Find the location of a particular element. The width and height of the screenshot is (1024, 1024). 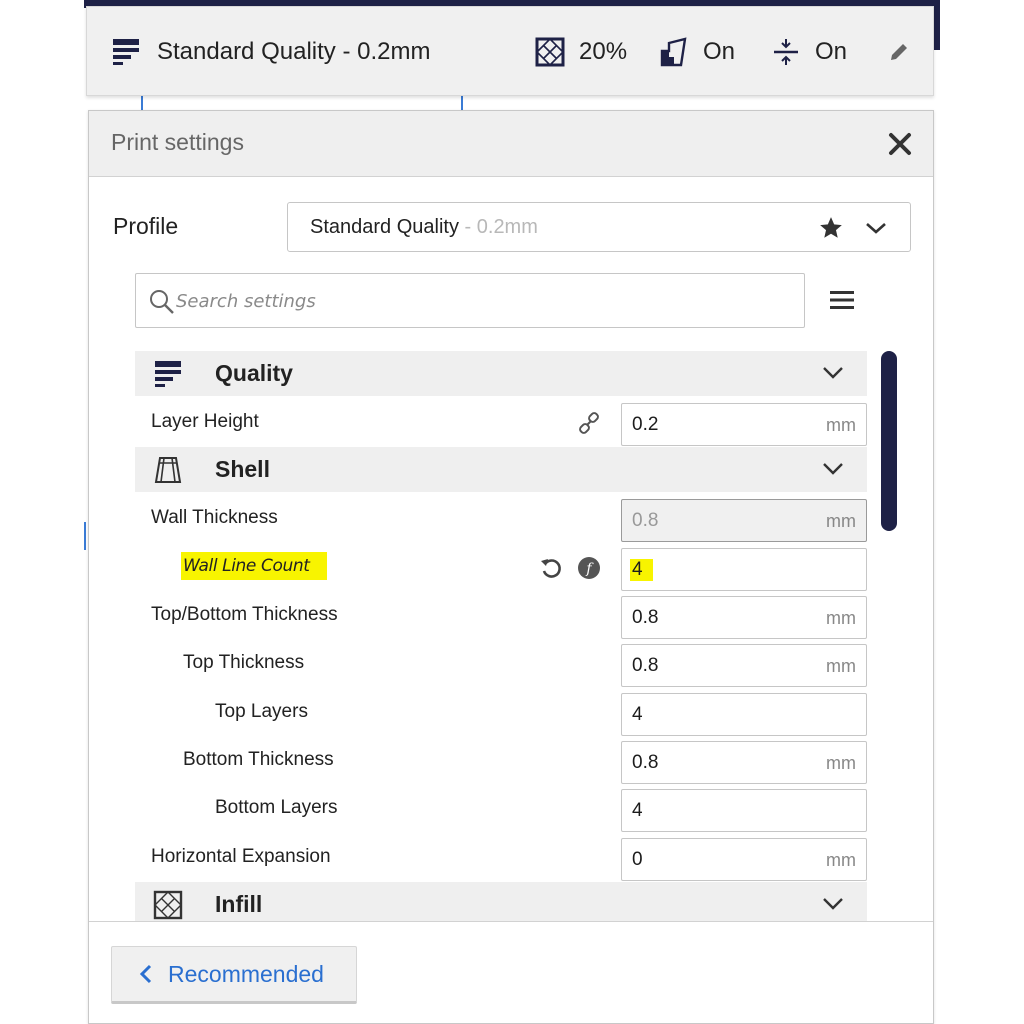

top-thickness-input: 0.8 mm is located at coordinates (744, 665).